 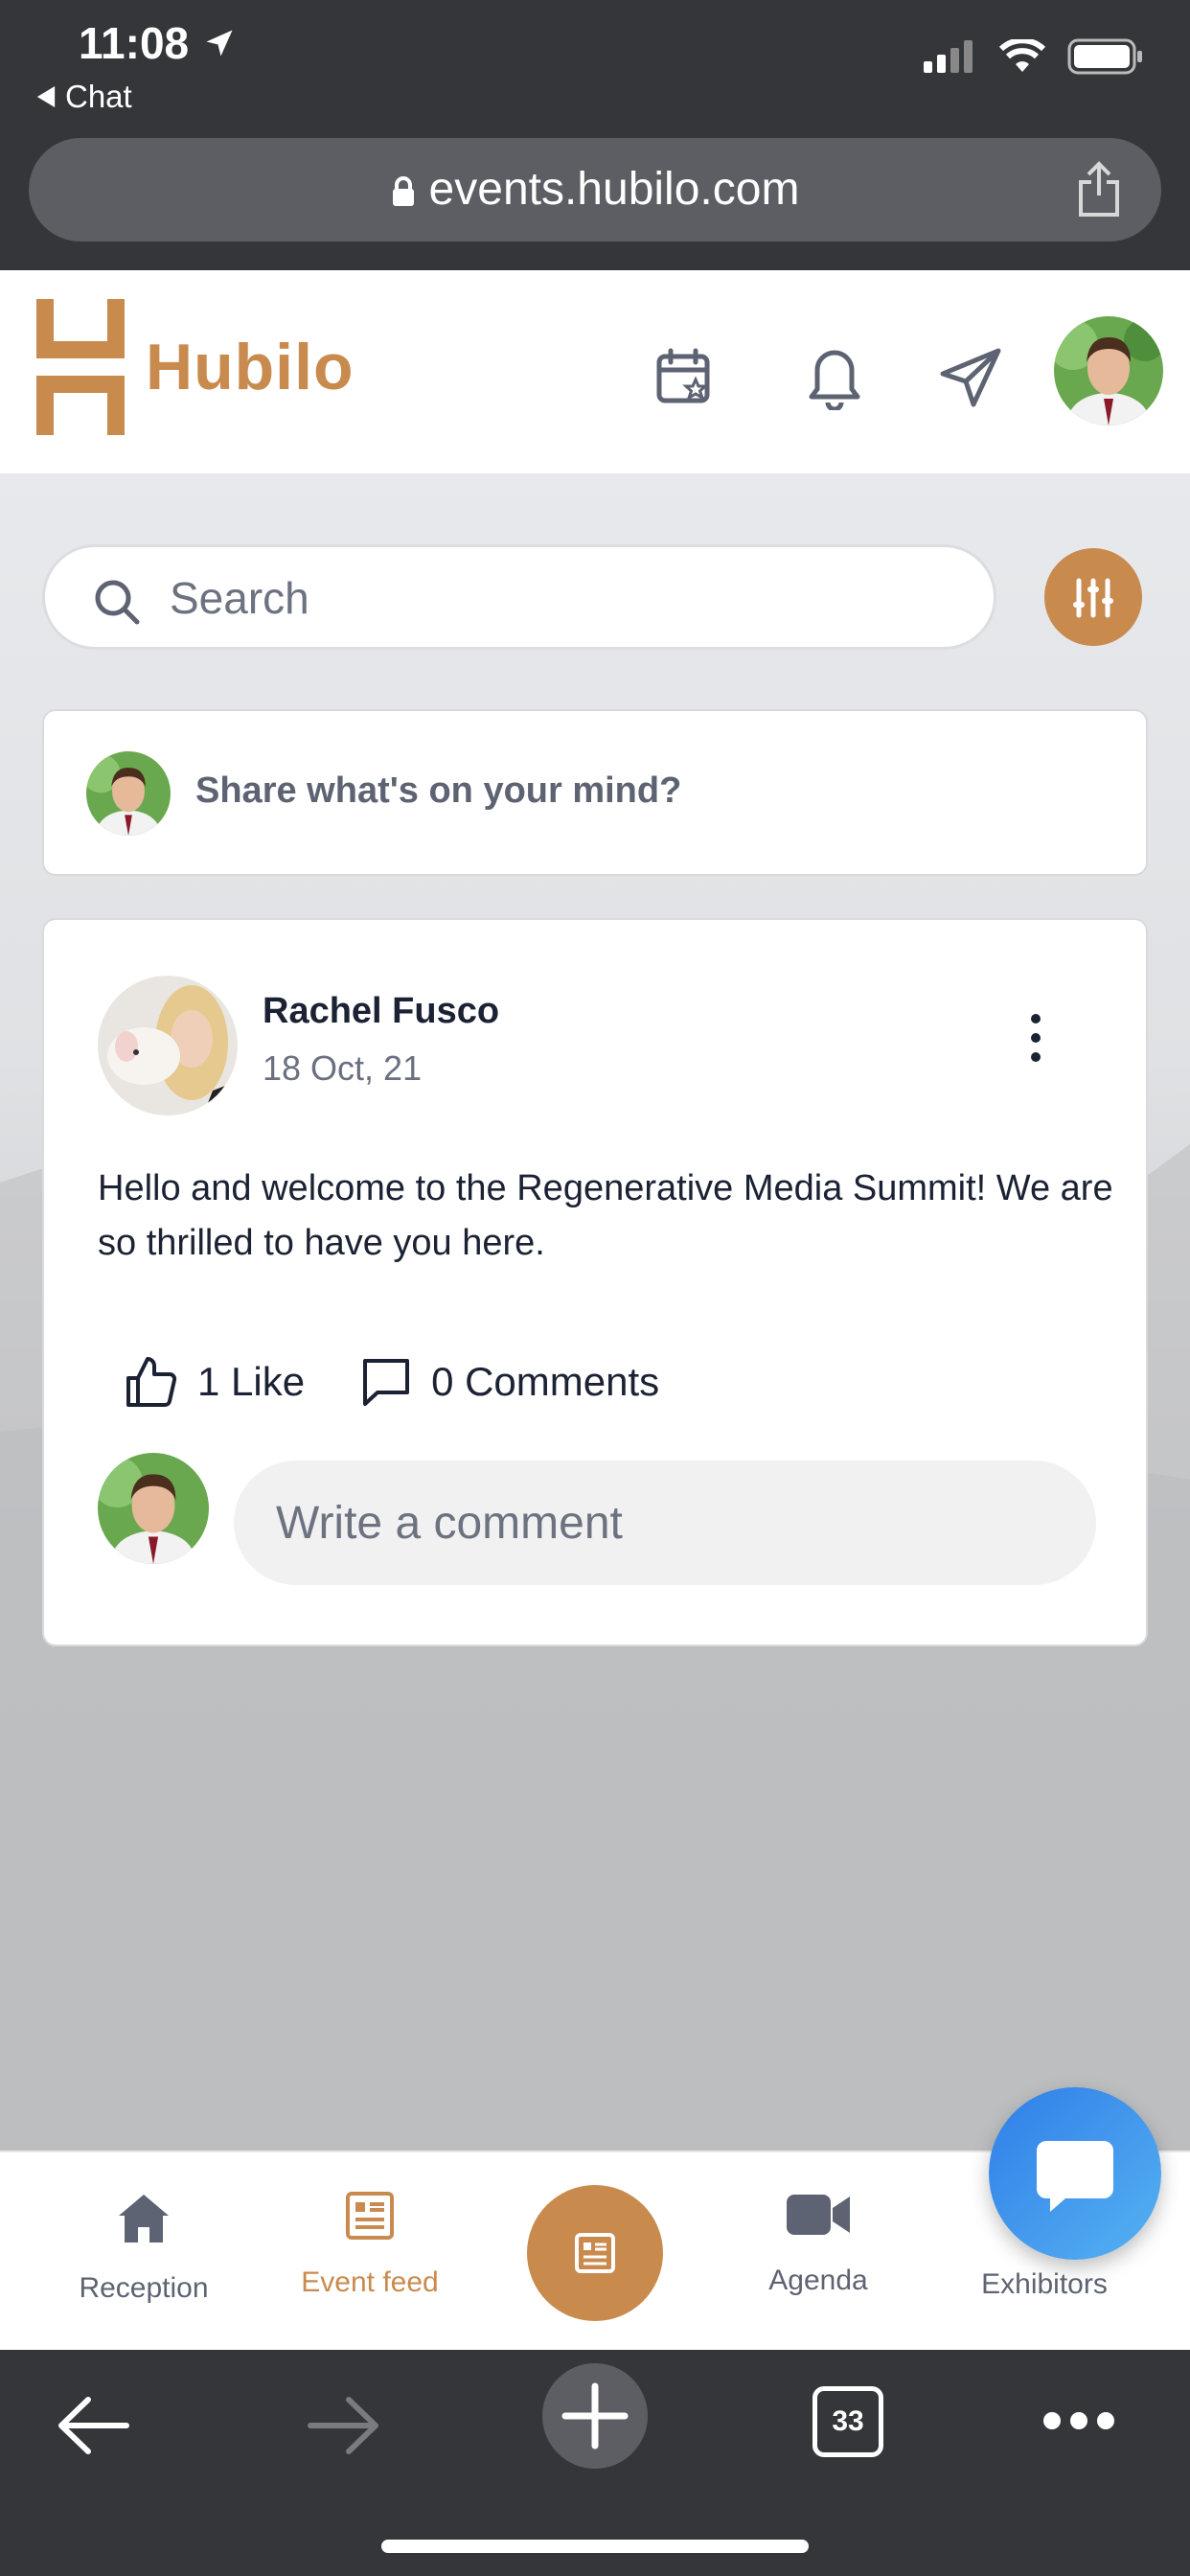 What do you see at coordinates (370, 2282) in the screenshot?
I see `nav-event-feed-label: Event feed` at bounding box center [370, 2282].